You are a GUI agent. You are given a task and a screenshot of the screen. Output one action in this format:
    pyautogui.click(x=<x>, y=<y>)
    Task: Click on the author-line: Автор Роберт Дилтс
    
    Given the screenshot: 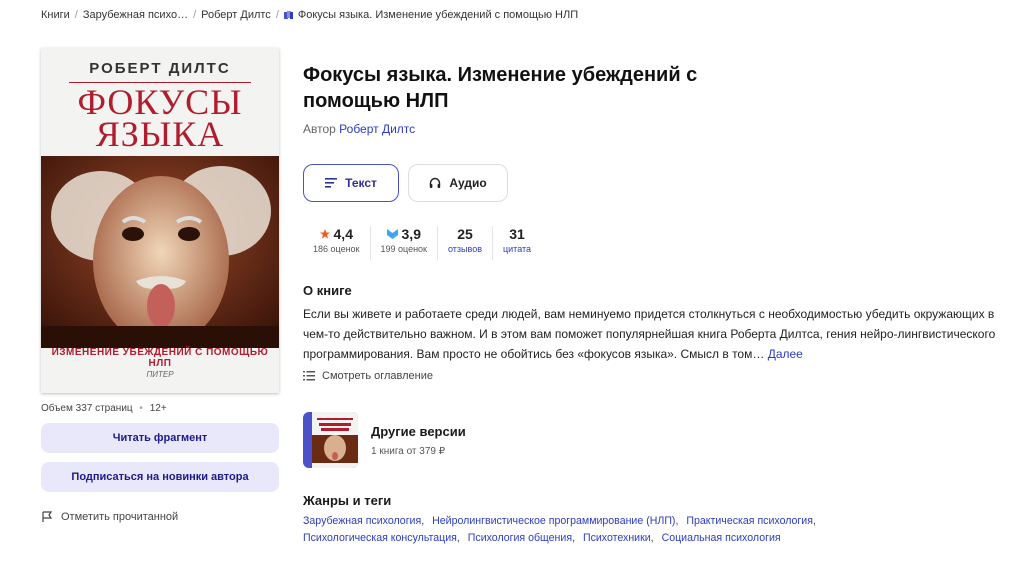 What is the action you would take?
    pyautogui.click(x=359, y=129)
    